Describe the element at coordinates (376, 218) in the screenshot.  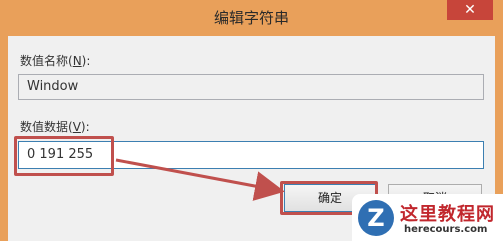
I see `watermark-logo-icon: Z` at that location.